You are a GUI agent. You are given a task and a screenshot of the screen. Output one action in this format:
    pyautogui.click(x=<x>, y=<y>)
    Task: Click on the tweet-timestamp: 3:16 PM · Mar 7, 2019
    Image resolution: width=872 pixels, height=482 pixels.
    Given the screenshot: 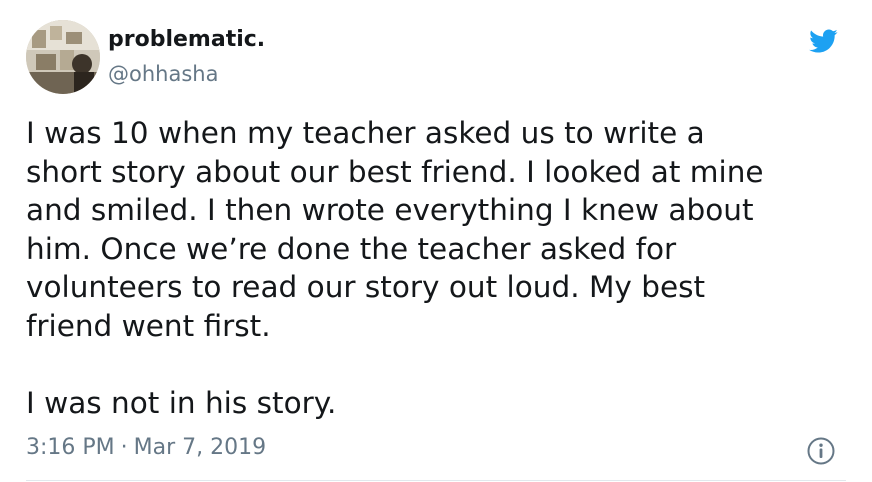 What is the action you would take?
    pyautogui.click(x=146, y=448)
    